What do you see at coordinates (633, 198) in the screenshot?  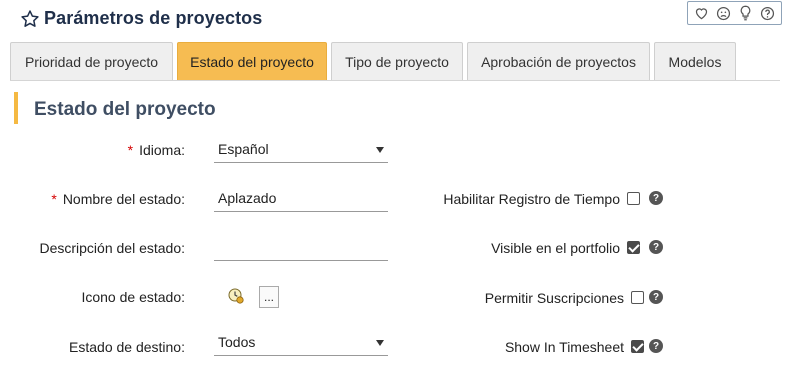 I see `time-tracking-checkbox` at bounding box center [633, 198].